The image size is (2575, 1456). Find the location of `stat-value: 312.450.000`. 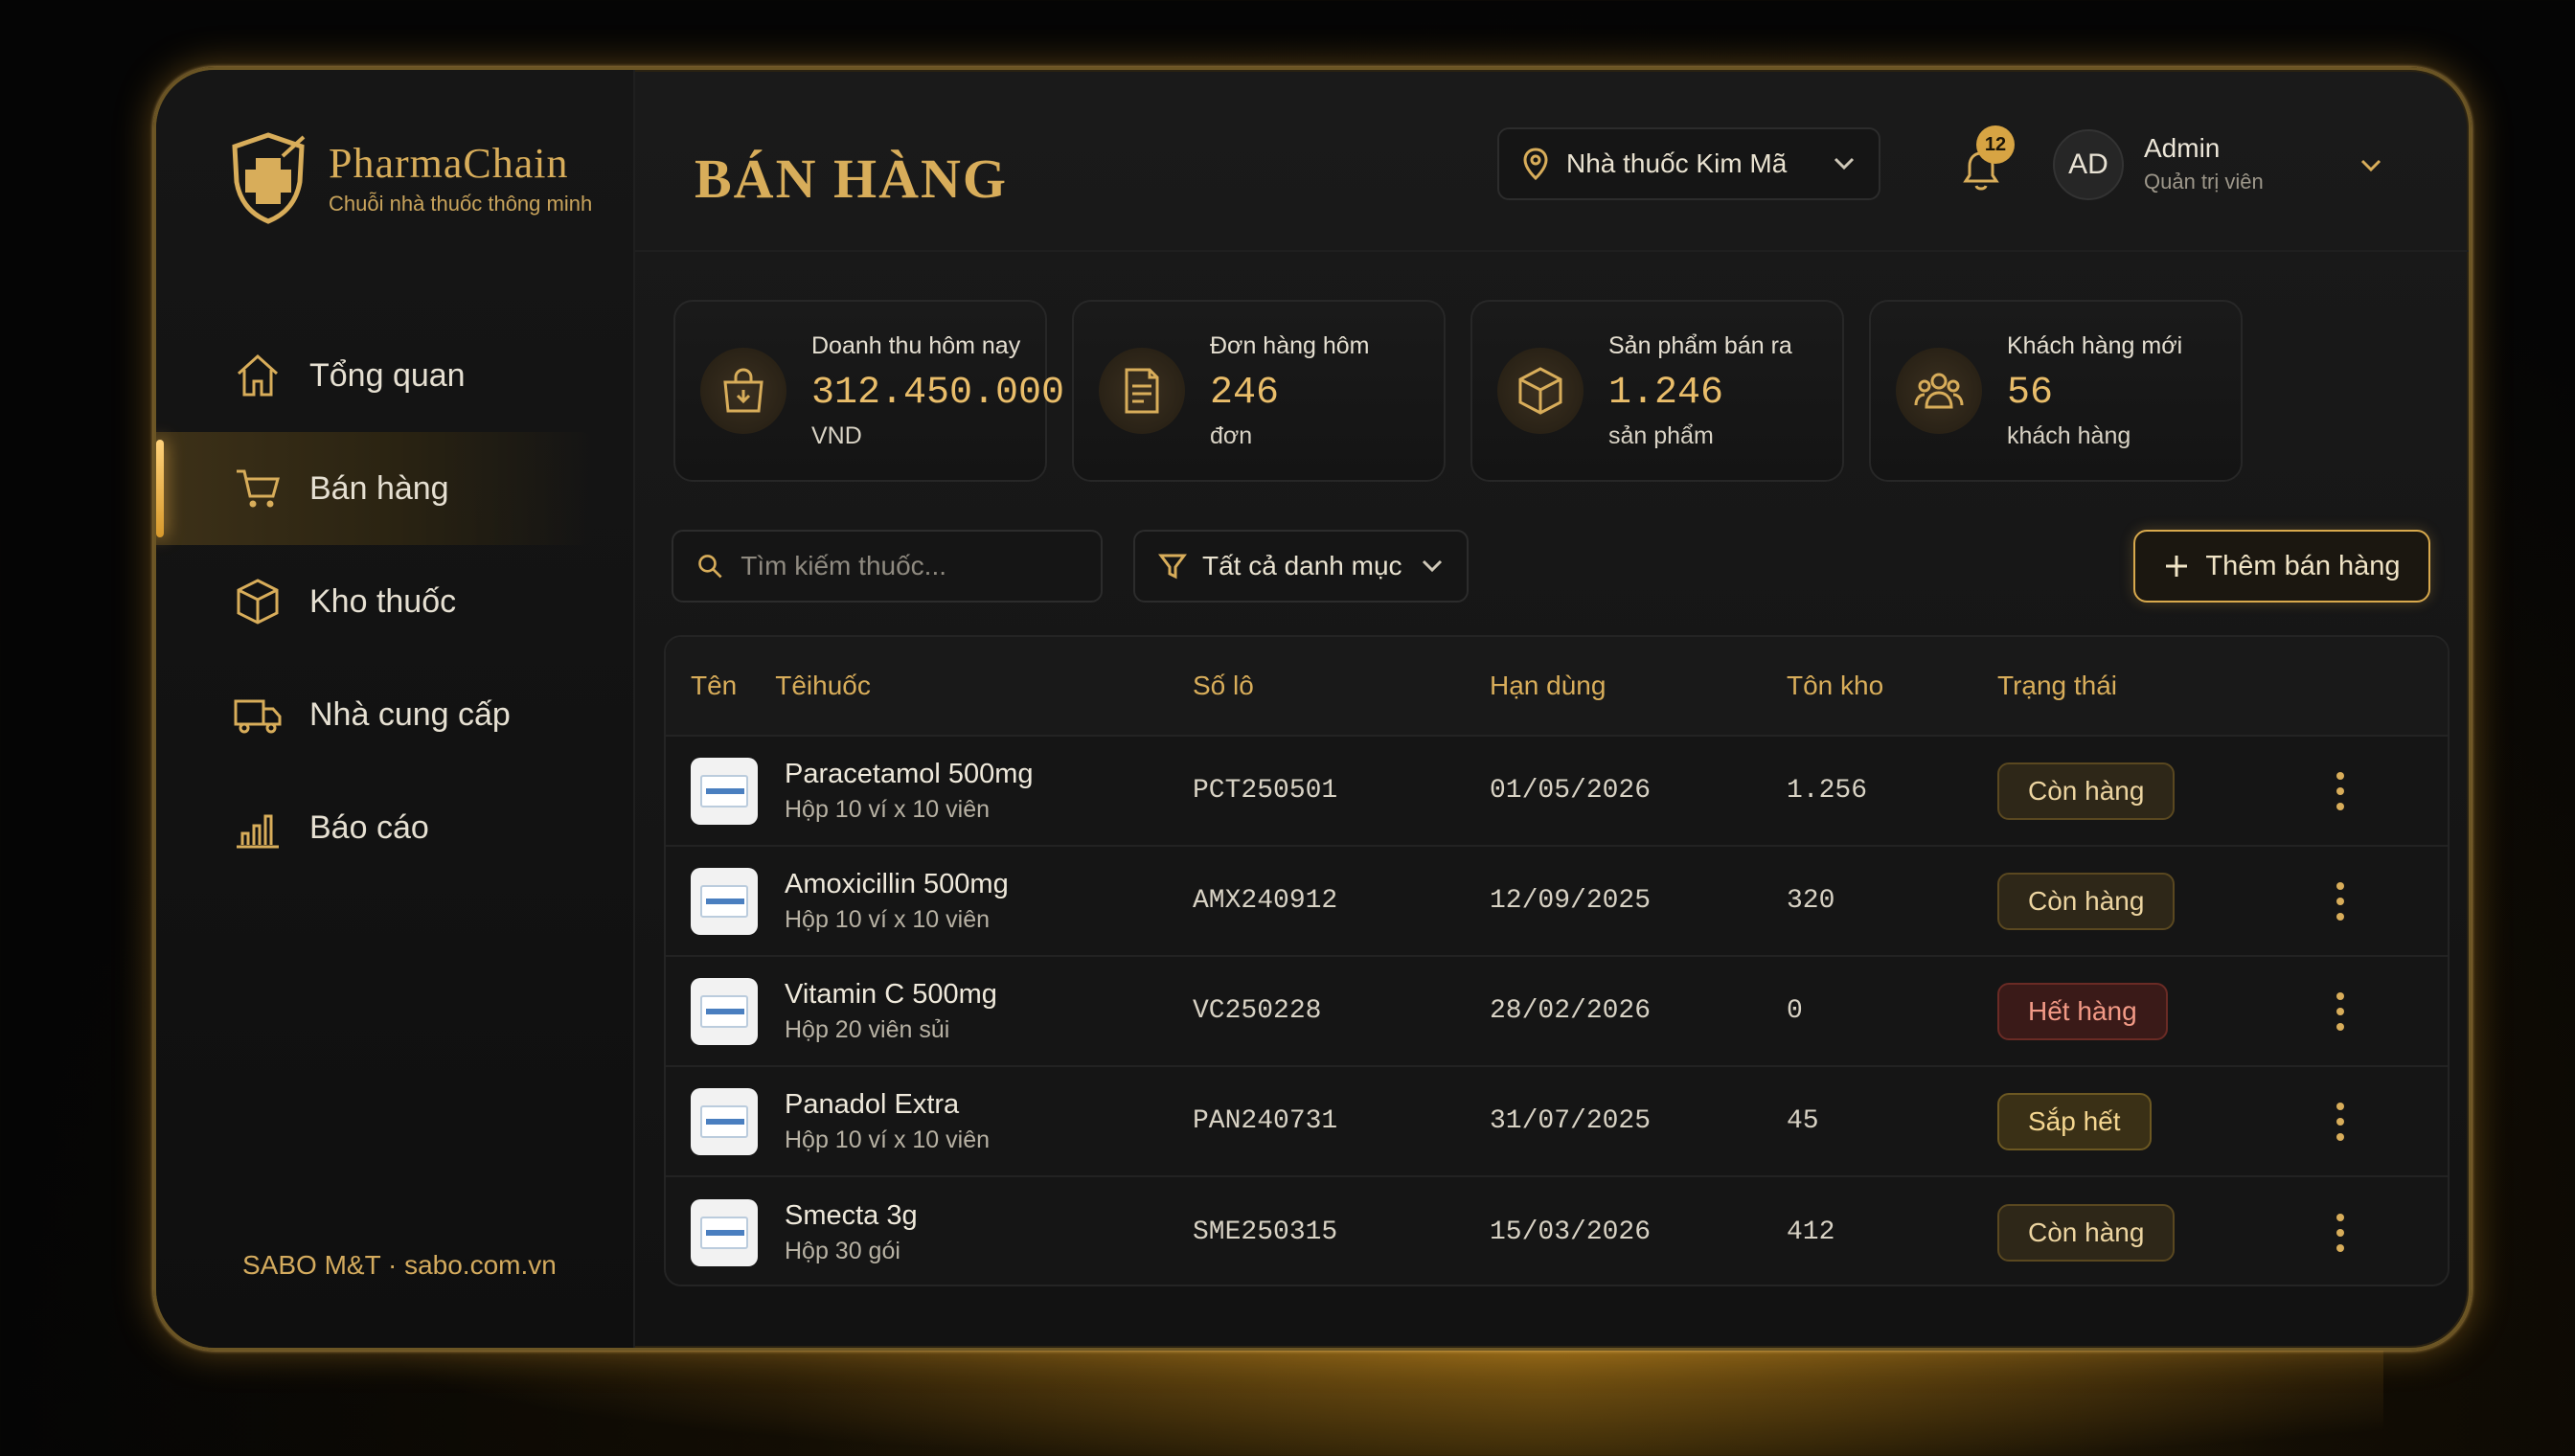

stat-value: 312.450.000 is located at coordinates (938, 393).